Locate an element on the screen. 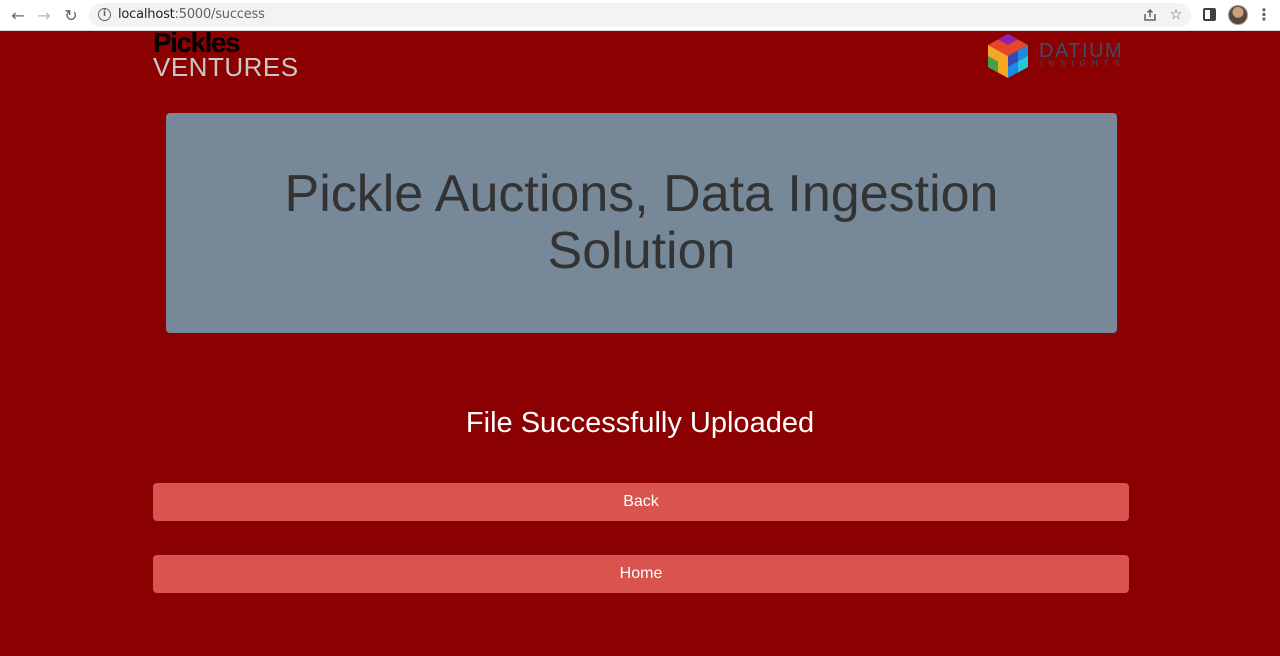 Image resolution: width=1280 pixels, height=656 pixels. share-icon is located at coordinates (1150, 15).